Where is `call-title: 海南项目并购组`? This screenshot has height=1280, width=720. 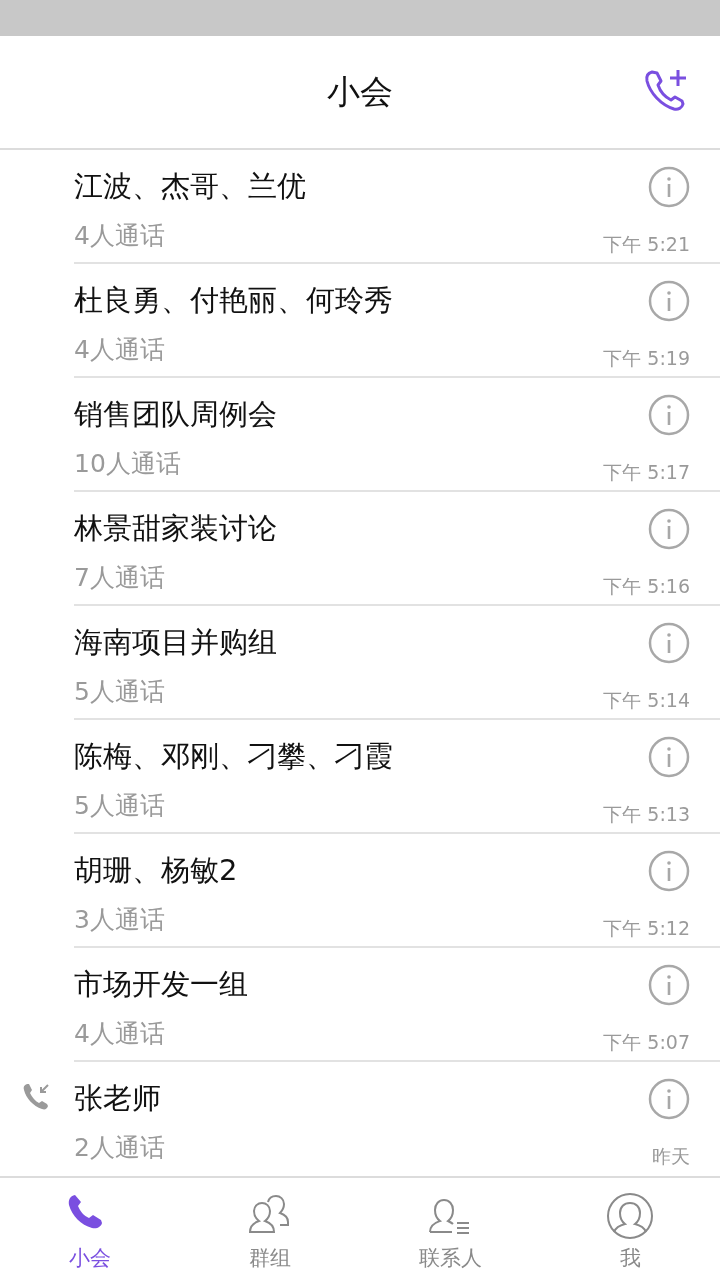 call-title: 海南项目并购组 is located at coordinates (175, 642).